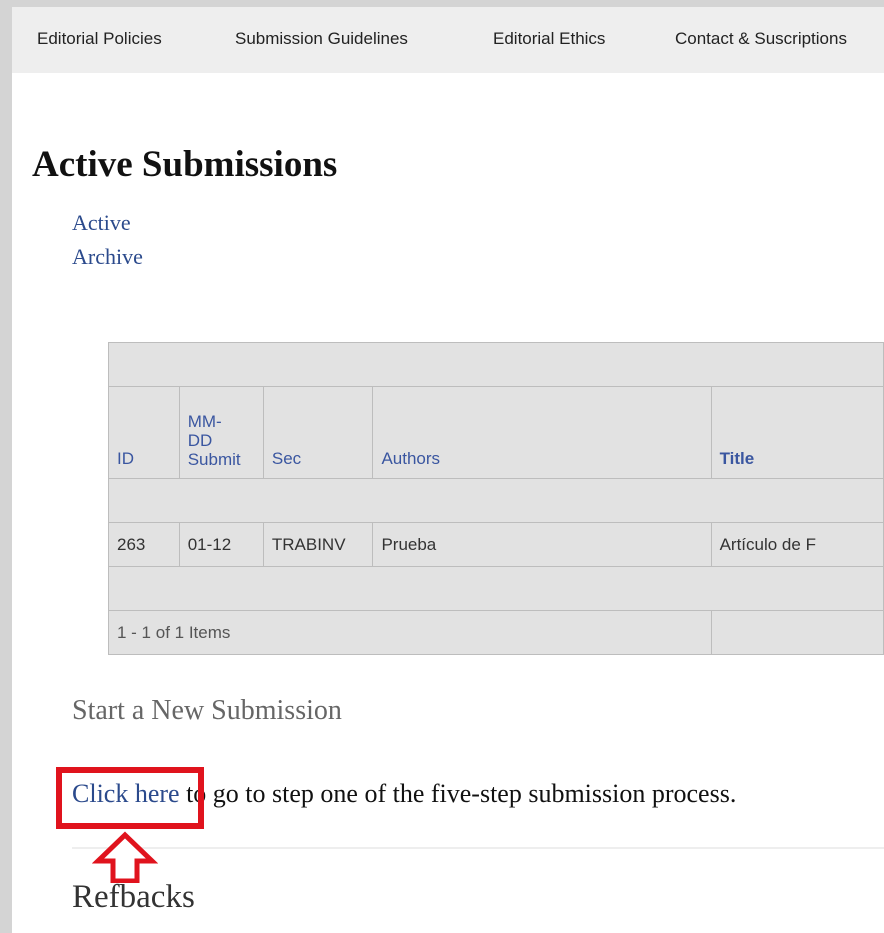 The image size is (884, 933). Describe the element at coordinates (101, 223) in the screenshot. I see `active-link: Active` at that location.